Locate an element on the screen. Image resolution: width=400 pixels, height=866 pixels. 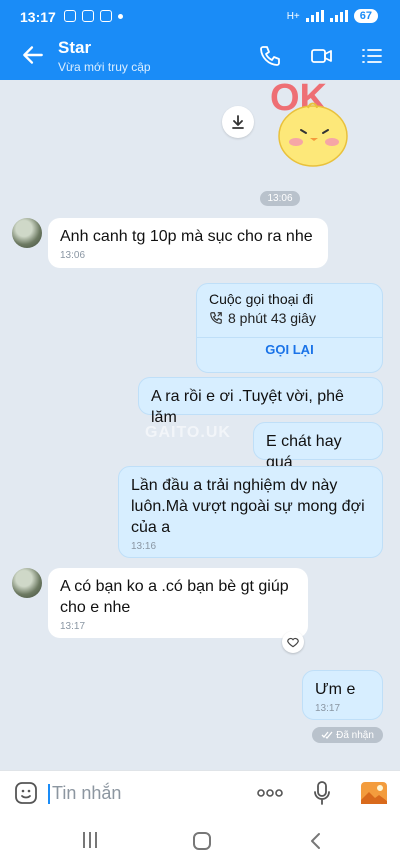
call-title: Cuộc gọi thoại đi is located at coordinates (261, 299).